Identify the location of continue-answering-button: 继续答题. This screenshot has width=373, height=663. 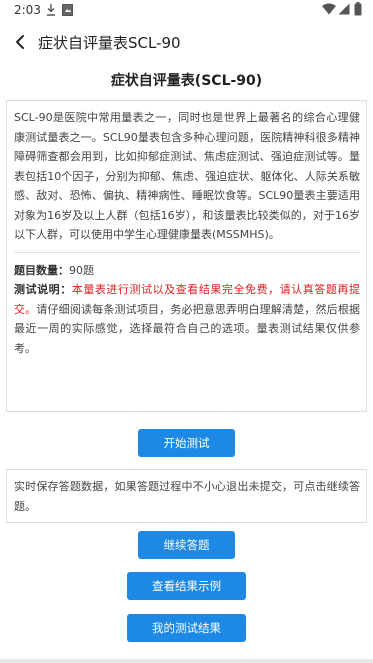
(186, 545).